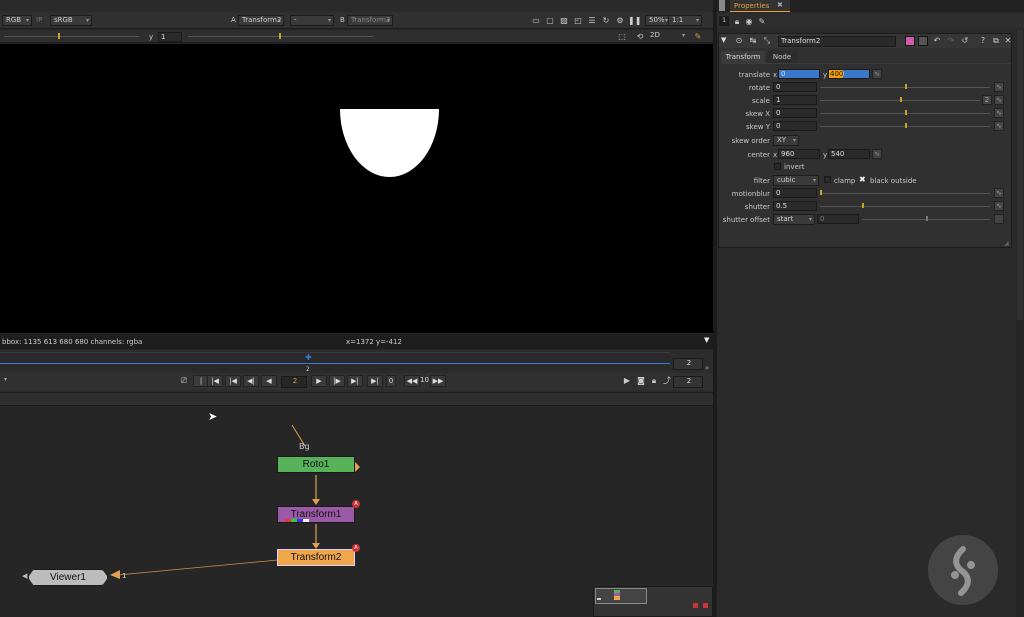 This screenshot has height=617, width=1024. What do you see at coordinates (795, 87) in the screenshot?
I see `rotate-field: 0` at bounding box center [795, 87].